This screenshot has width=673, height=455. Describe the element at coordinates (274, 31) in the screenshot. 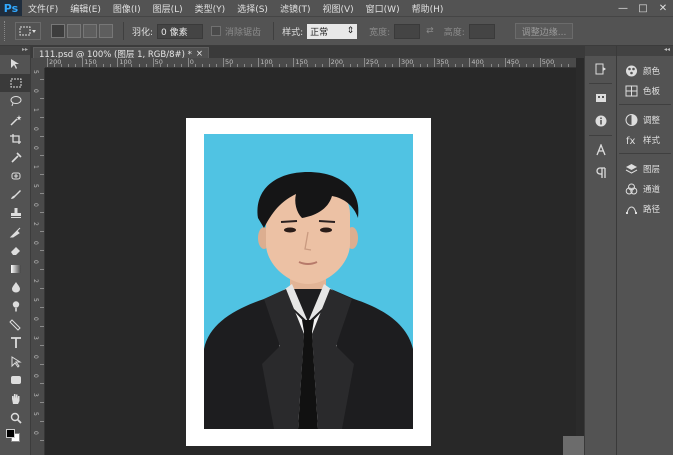

I see `separator` at that location.